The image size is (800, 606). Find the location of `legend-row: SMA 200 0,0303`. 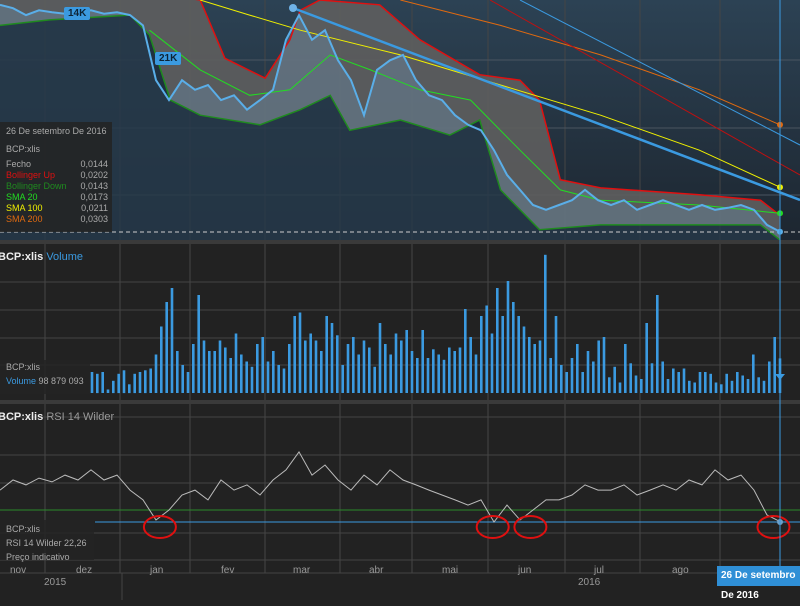

legend-row: SMA 200 0,0303 is located at coordinates (59, 219).